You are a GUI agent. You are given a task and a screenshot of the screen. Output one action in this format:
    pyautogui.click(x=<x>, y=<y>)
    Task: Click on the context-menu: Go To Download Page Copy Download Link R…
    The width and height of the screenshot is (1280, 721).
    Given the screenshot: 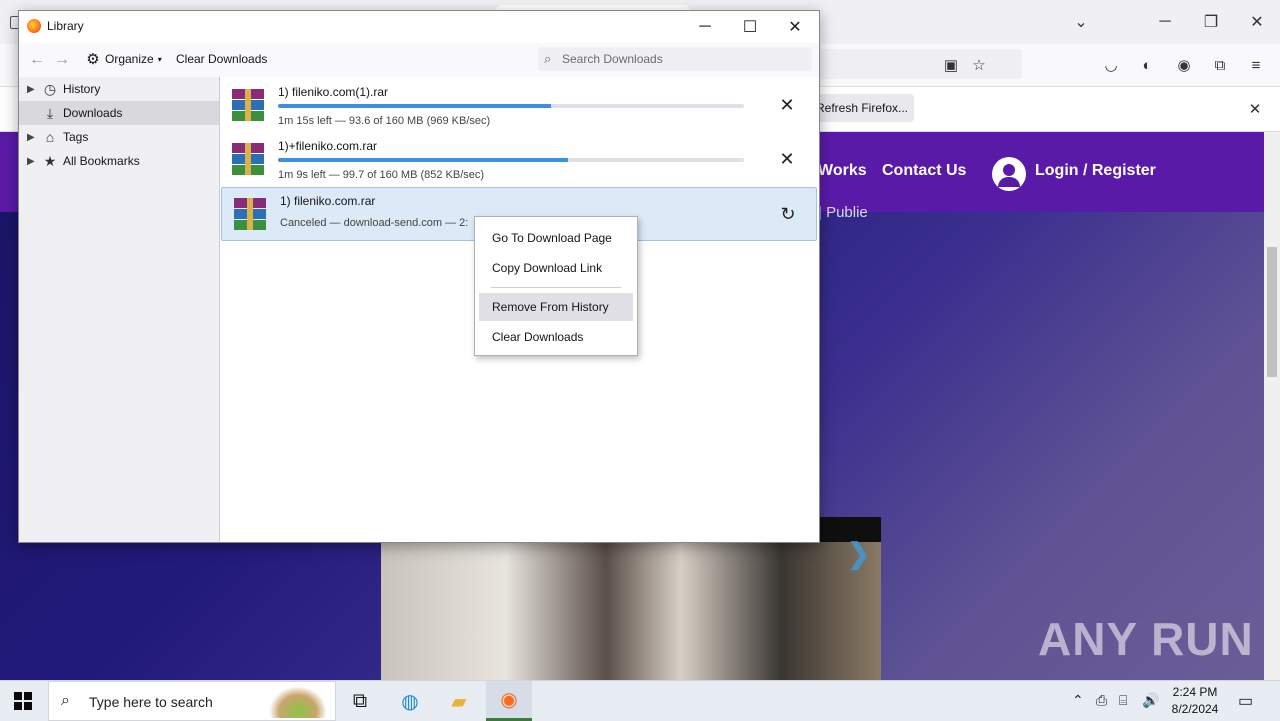 What is the action you would take?
    pyautogui.click(x=556, y=286)
    